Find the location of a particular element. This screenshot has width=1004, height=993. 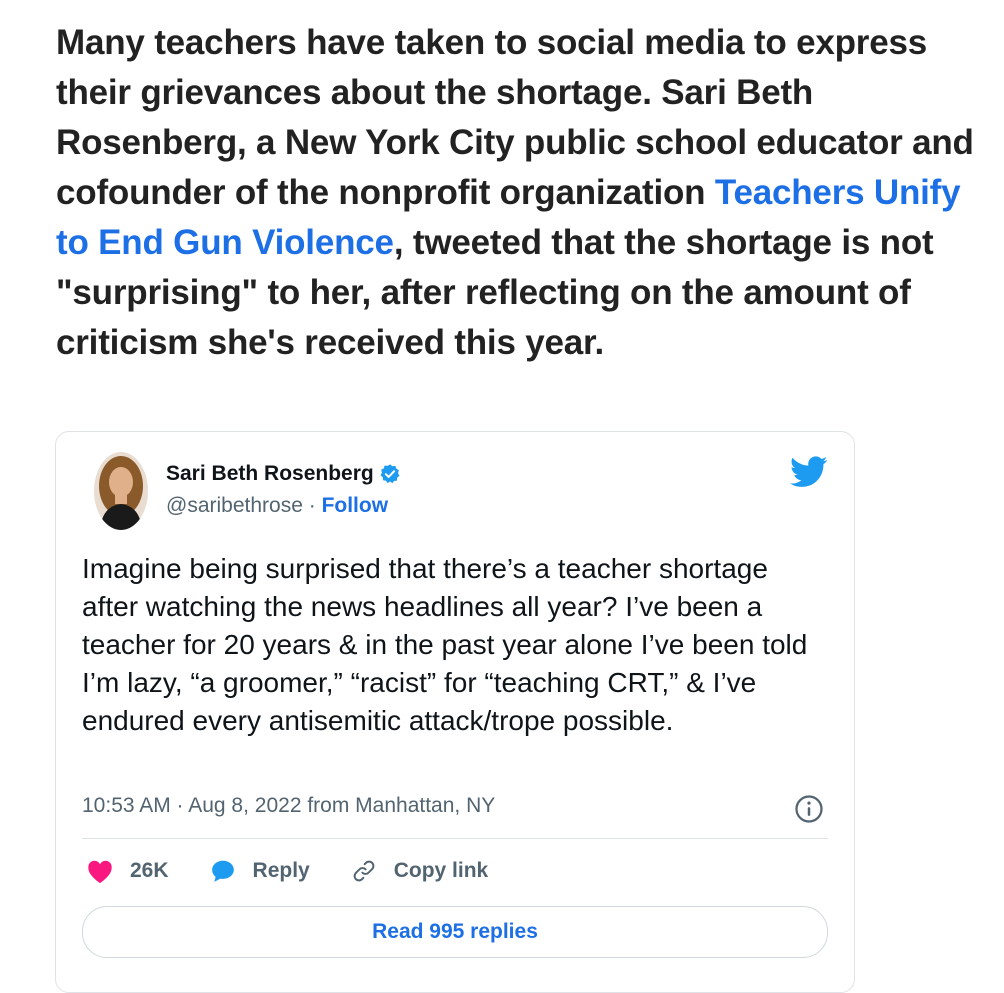

like-button: 26K is located at coordinates (127, 871).